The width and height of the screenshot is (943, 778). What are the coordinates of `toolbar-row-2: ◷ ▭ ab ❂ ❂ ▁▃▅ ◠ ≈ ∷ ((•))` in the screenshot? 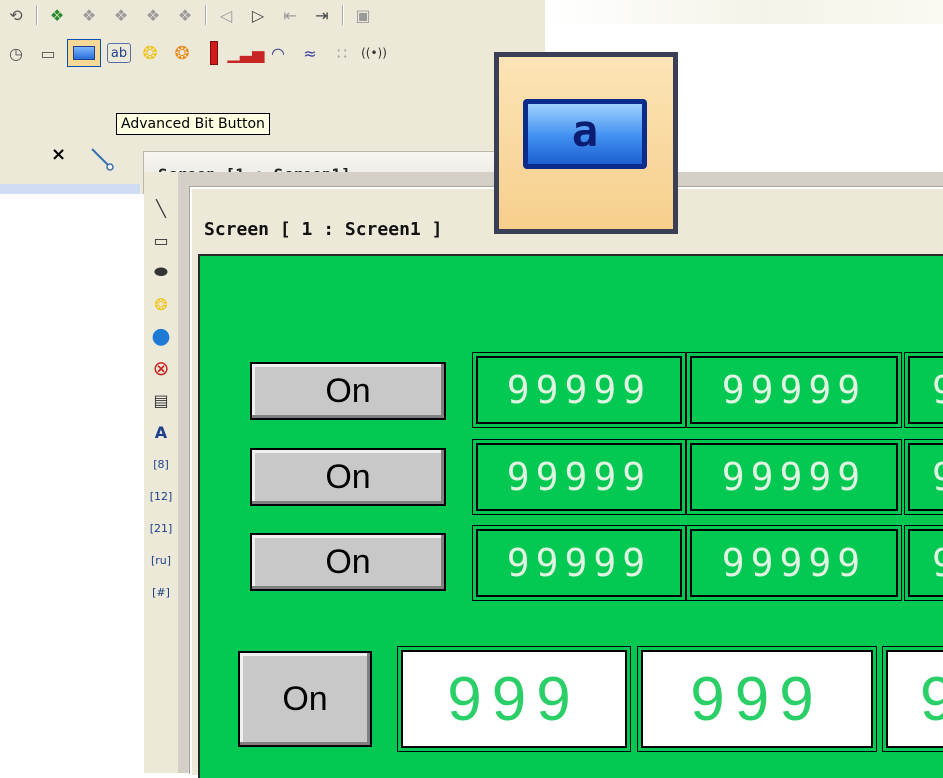 It's located at (195, 53).